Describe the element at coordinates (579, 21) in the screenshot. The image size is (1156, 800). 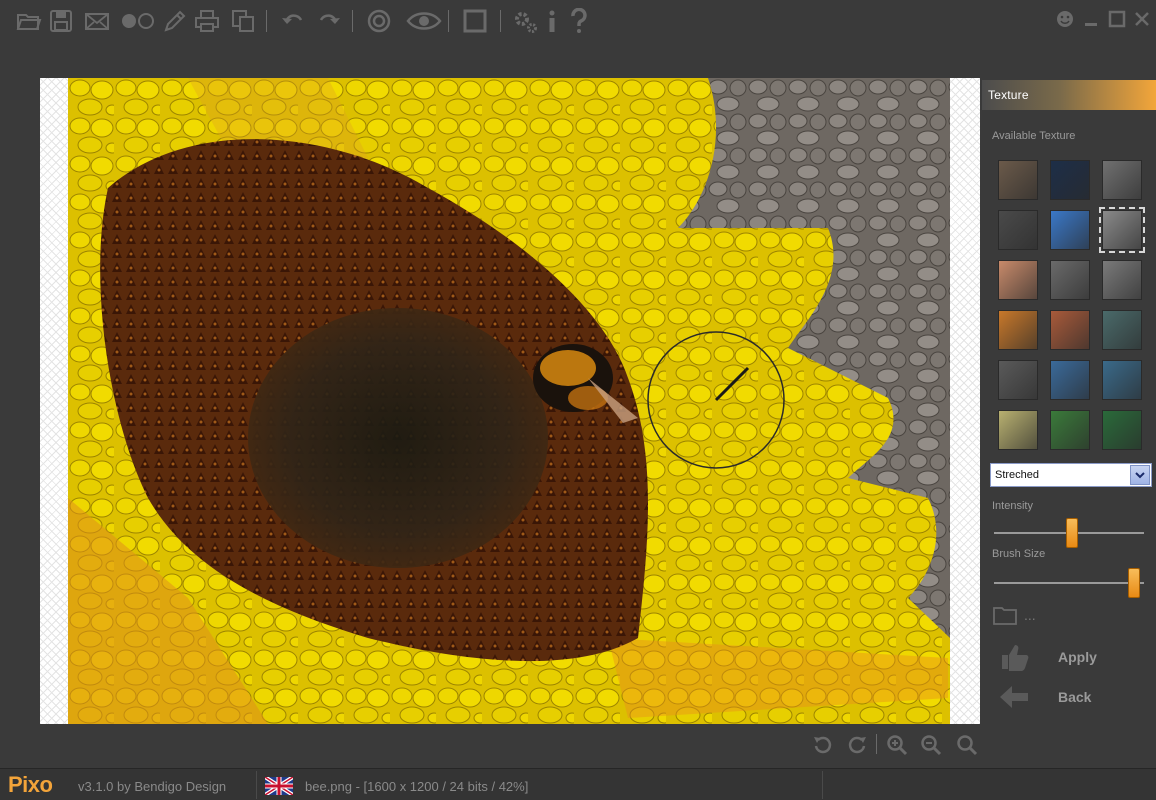
I see `help-icon` at that location.